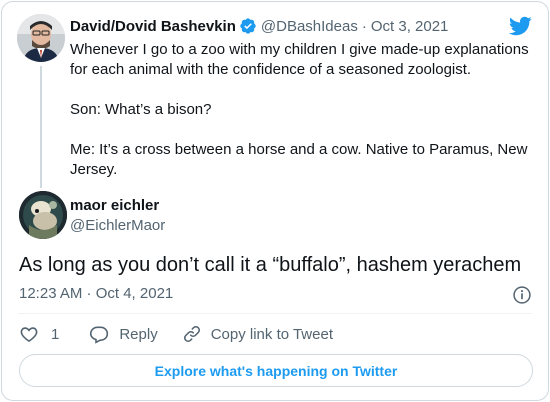 Image resolution: width=550 pixels, height=402 pixels. I want to click on twitter-bird-icon, so click(520, 26).